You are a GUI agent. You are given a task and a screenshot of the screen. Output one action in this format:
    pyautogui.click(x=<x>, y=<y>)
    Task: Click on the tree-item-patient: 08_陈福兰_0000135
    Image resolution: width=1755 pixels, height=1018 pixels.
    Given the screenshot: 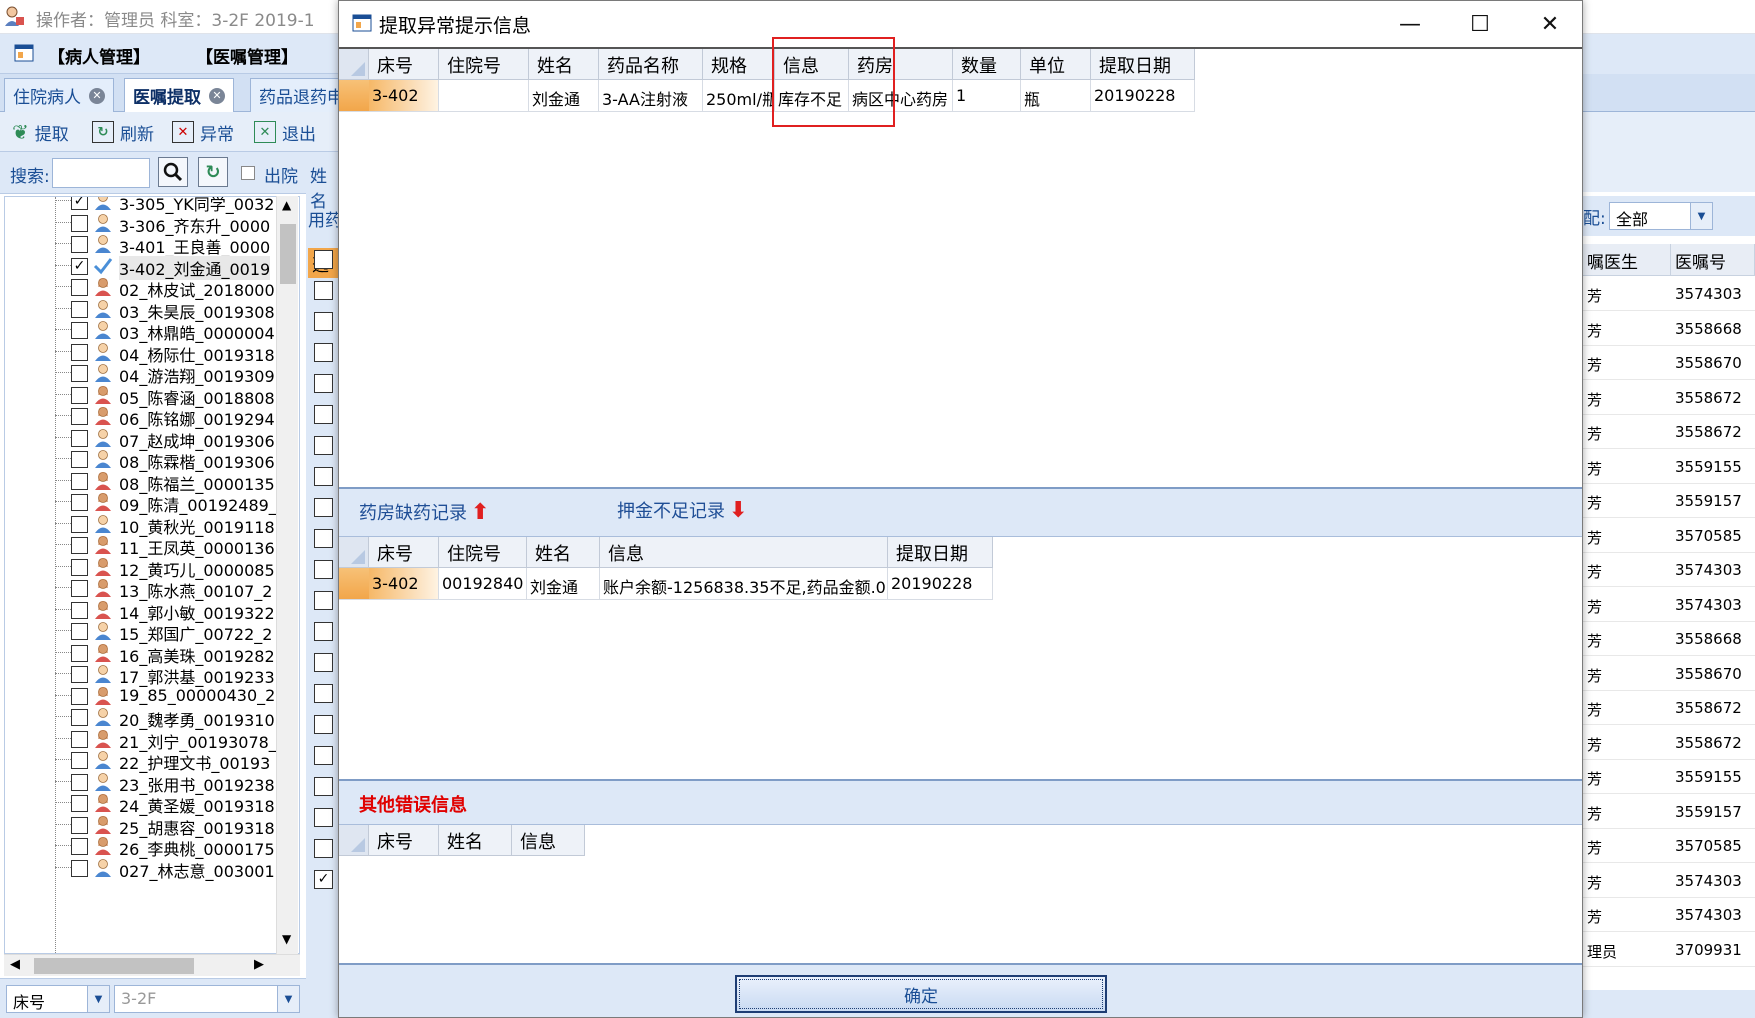 What is the action you would take?
    pyautogui.click(x=145, y=481)
    